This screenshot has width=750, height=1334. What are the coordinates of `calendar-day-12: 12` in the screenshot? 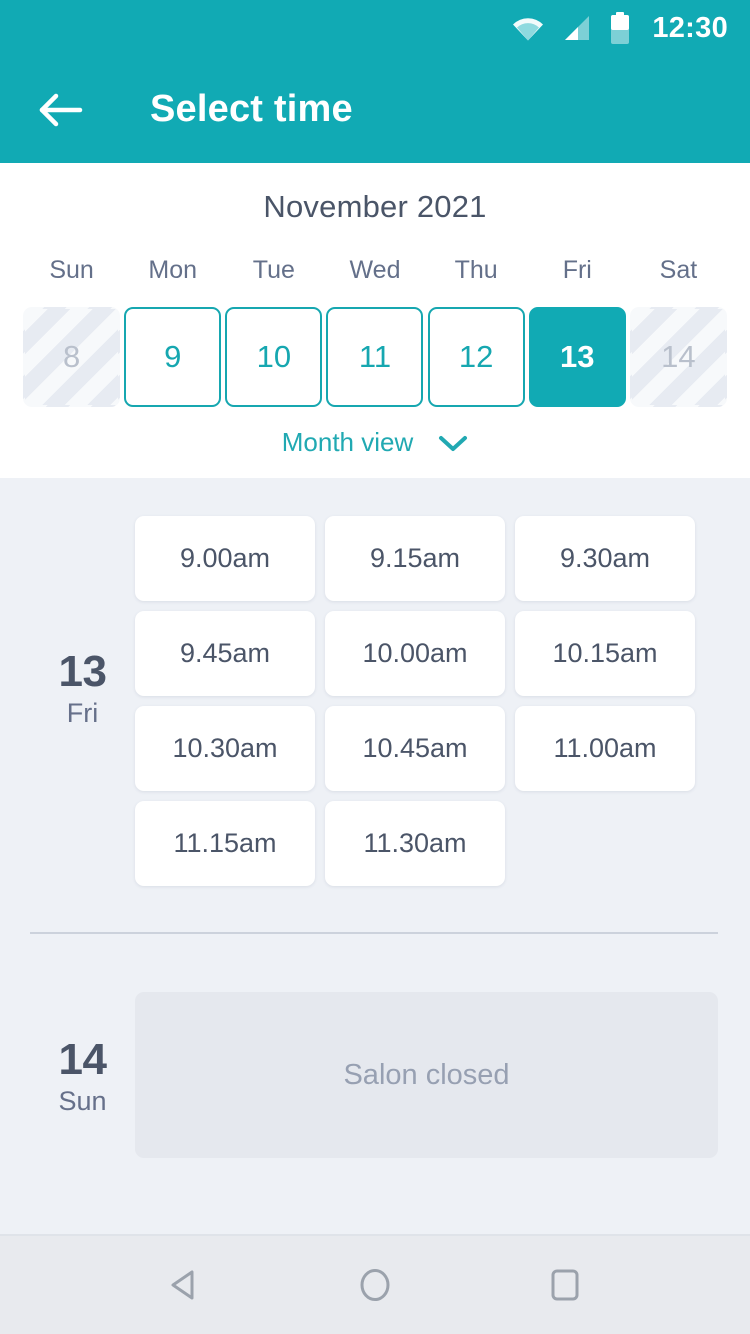 It's located at (476, 357).